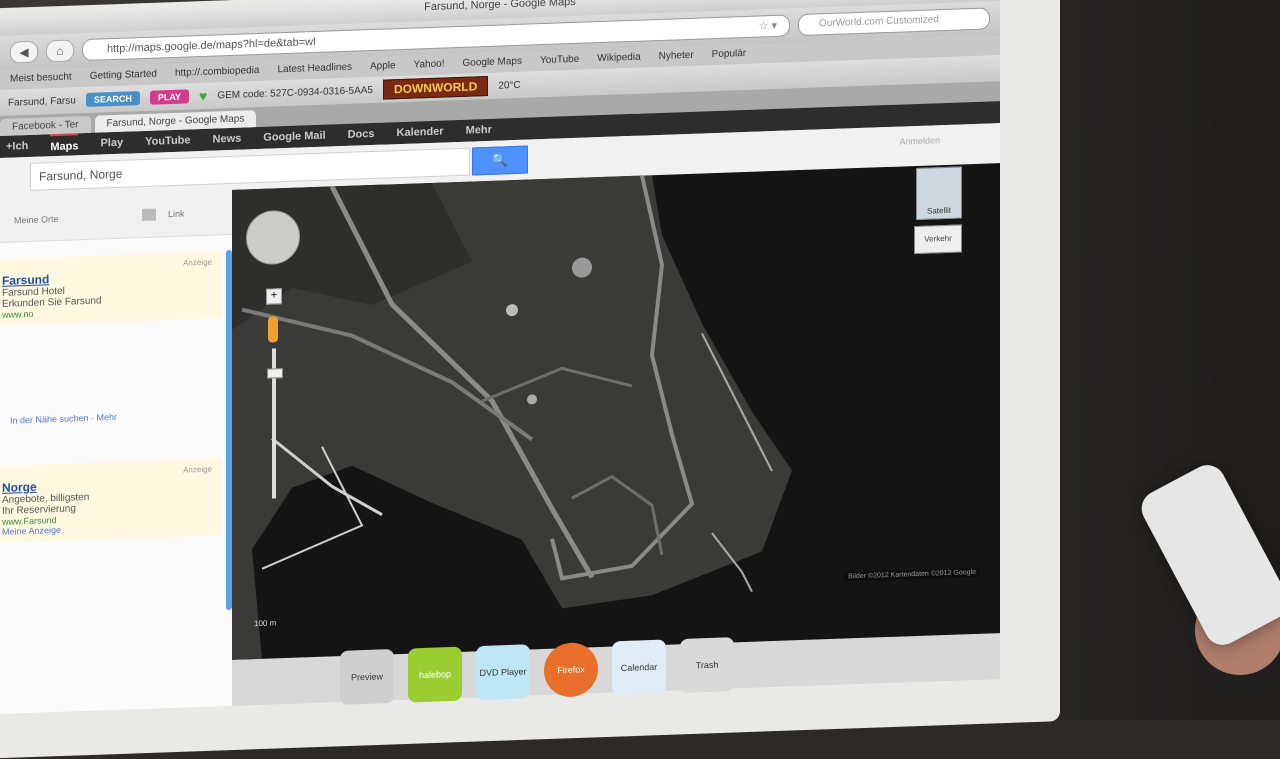 The width and height of the screenshot is (1280, 759). Describe the element at coordinates (123, 76) in the screenshot. I see `bookmark: Getting Started` at that location.